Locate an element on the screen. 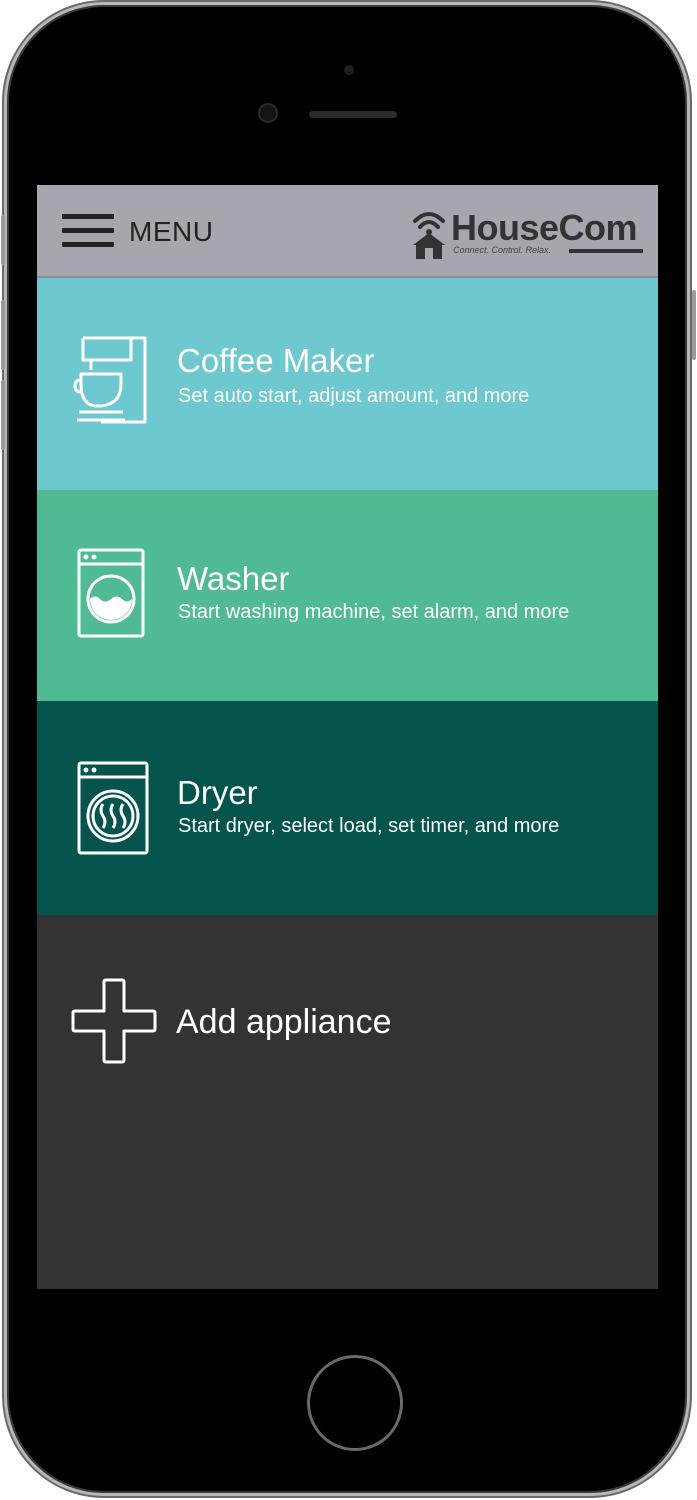  coffee-maker-subtitle: Set auto start, adjust amount, and more is located at coordinates (354, 396).